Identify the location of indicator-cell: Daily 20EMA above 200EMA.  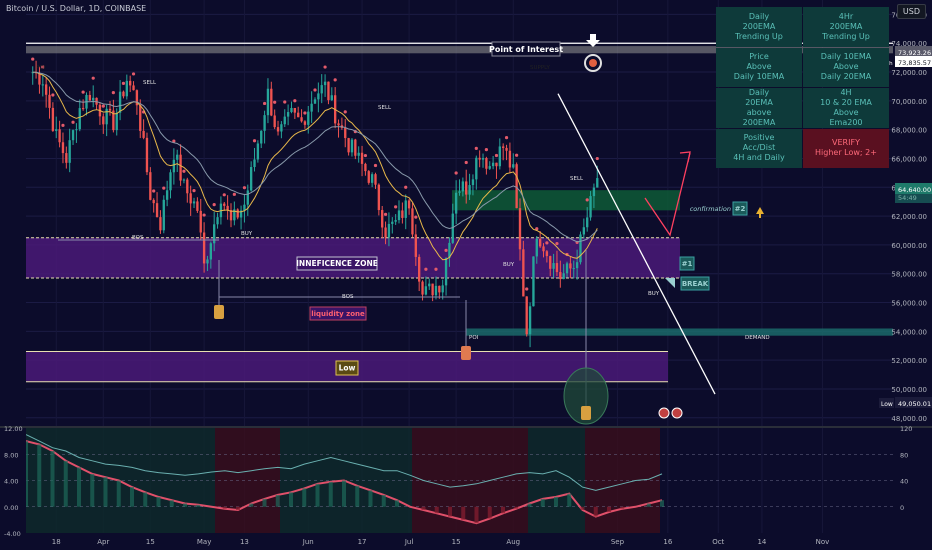
(759, 108).